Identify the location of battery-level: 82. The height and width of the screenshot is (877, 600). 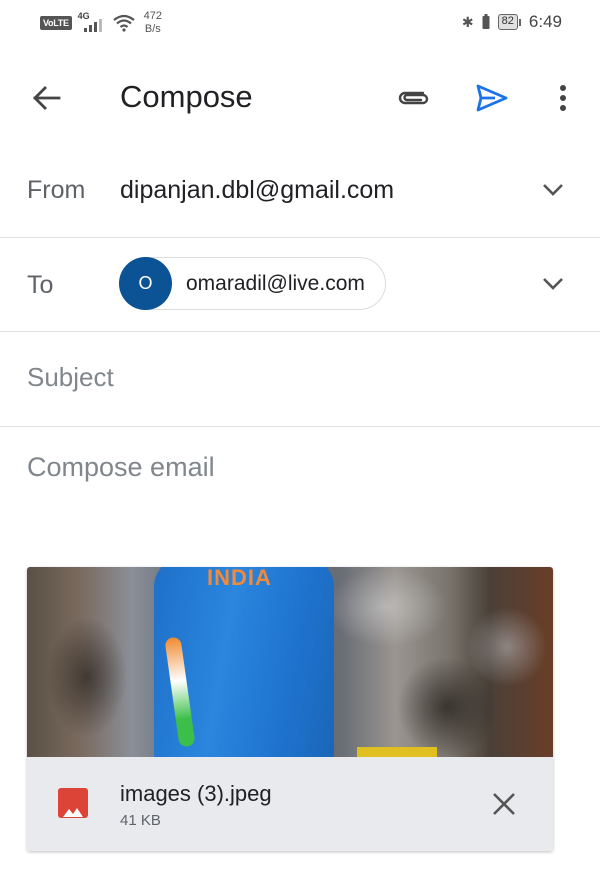
(507, 22).